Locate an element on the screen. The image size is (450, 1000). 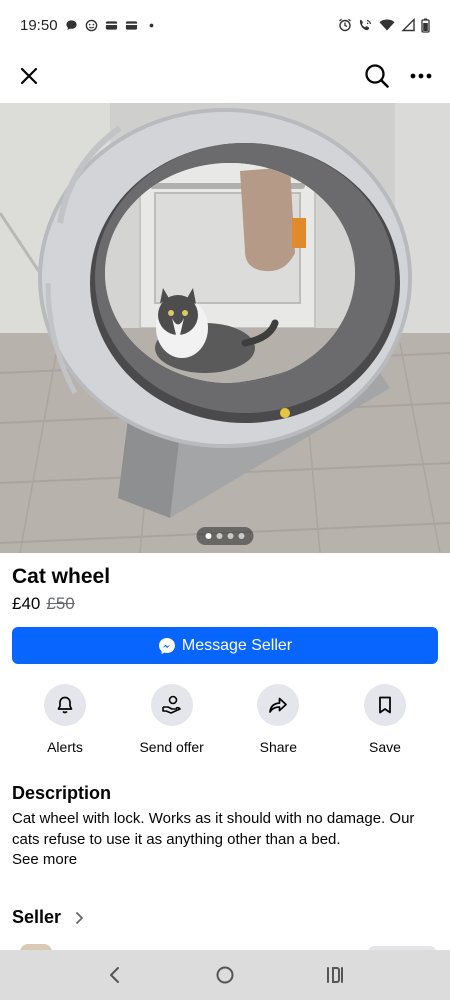
face-icon is located at coordinates (91, 25).